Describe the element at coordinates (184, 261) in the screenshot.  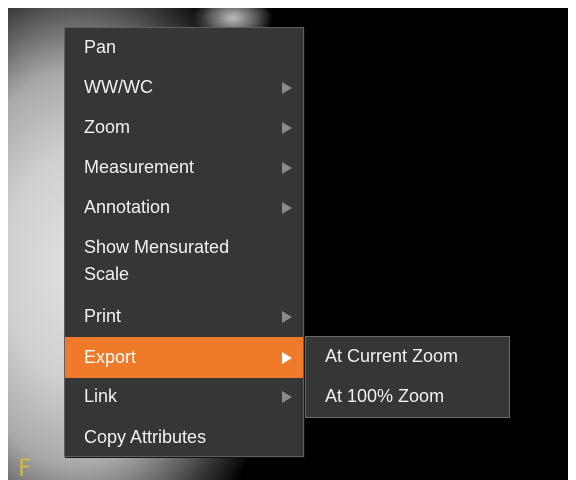
I see `menu-item-show-mensurated-scale: Show Mensurated Scale` at that location.